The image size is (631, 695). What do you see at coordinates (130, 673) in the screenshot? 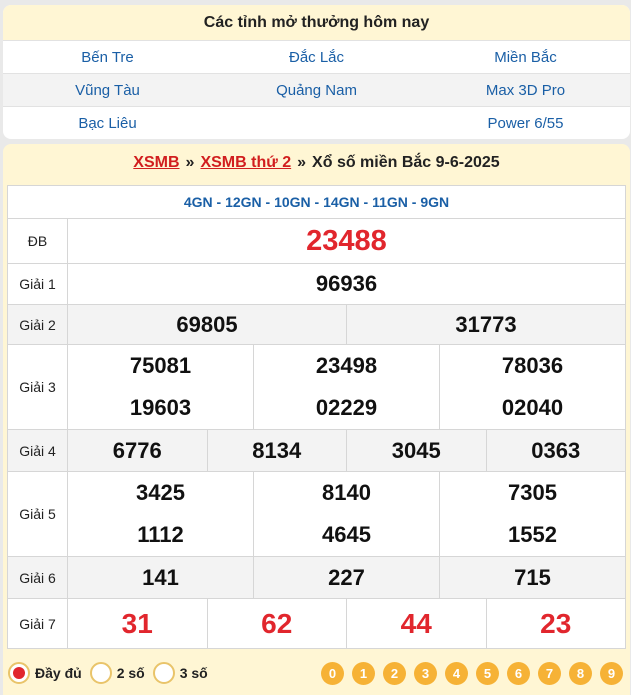
I see `option-label: 2 số` at bounding box center [130, 673].